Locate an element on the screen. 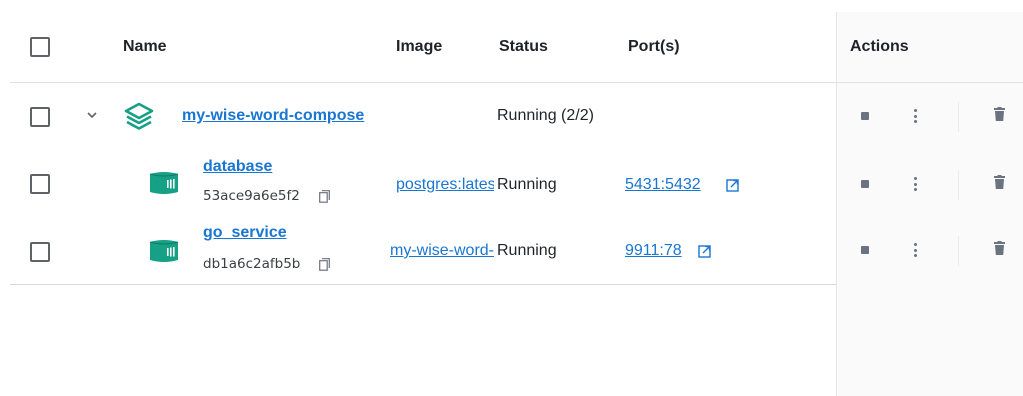 The image size is (1023, 396). column-header-status: Status is located at coordinates (523, 47).